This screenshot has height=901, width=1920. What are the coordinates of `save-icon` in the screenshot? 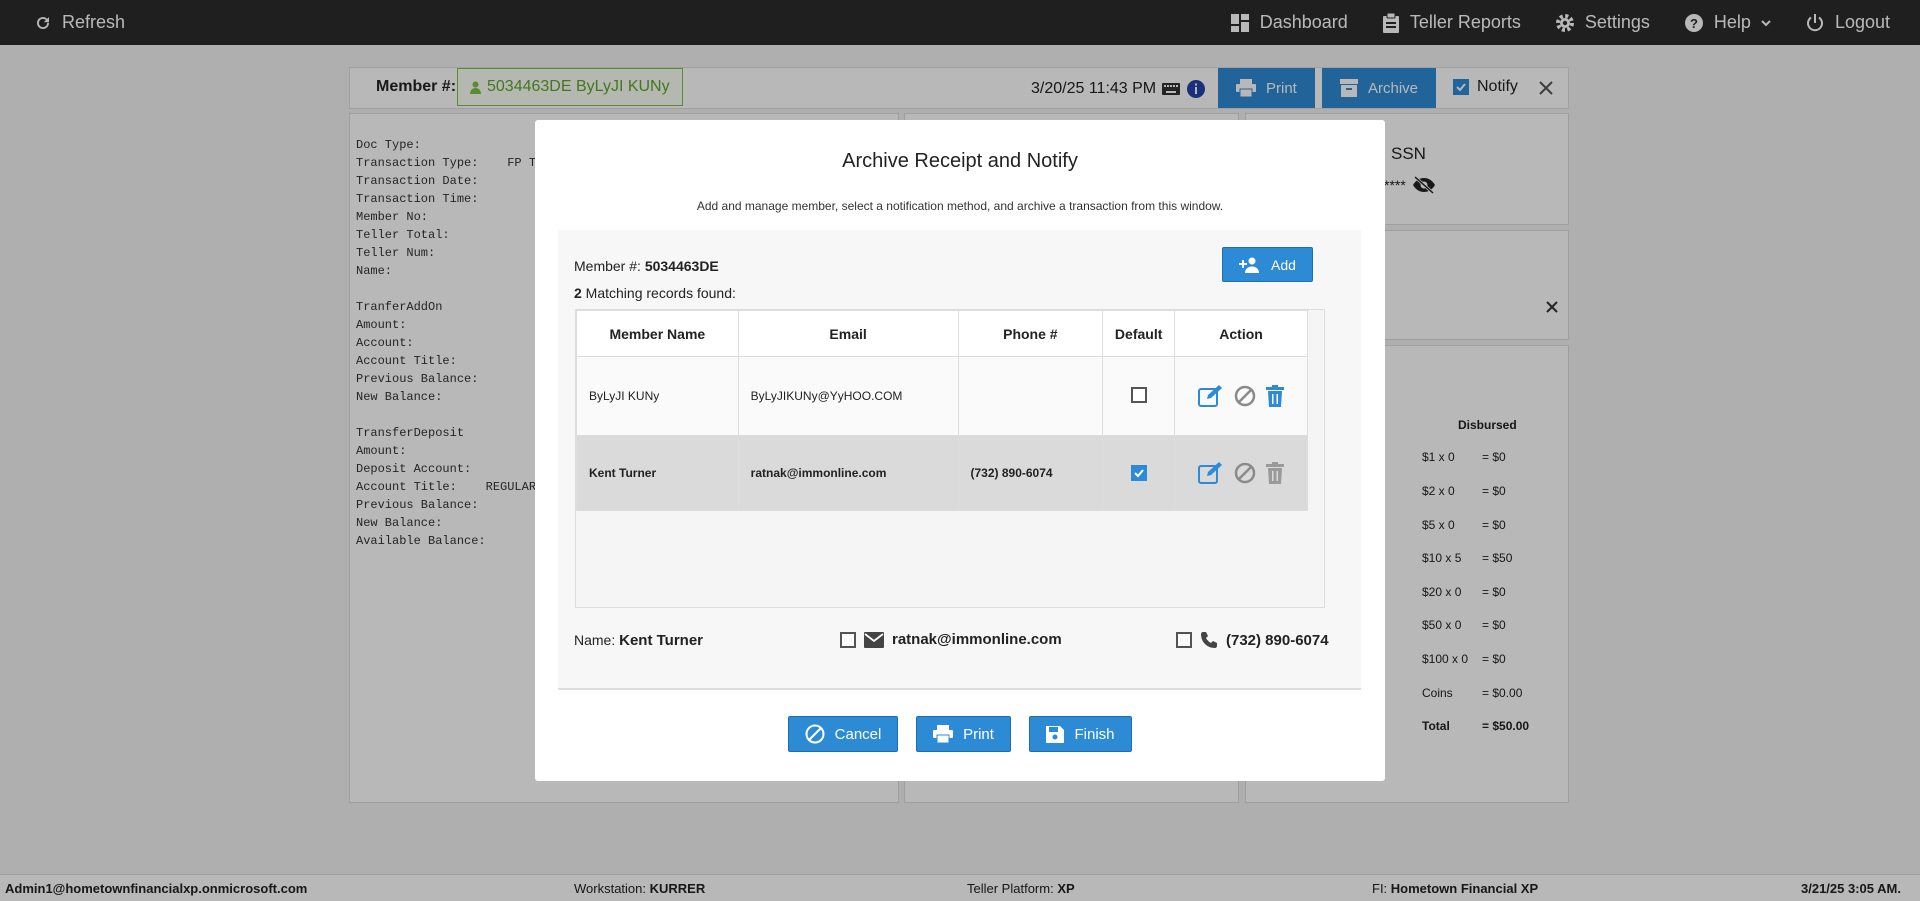 It's located at (1055, 734).